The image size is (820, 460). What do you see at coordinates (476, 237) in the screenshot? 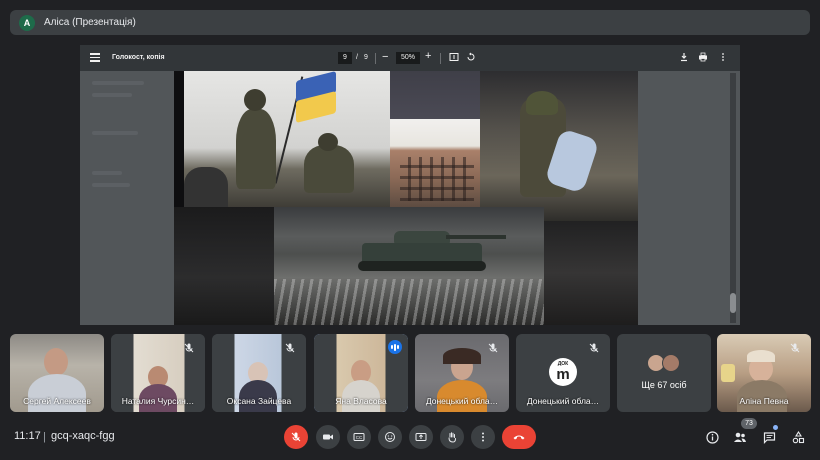
I see `tank-gun` at bounding box center [476, 237].